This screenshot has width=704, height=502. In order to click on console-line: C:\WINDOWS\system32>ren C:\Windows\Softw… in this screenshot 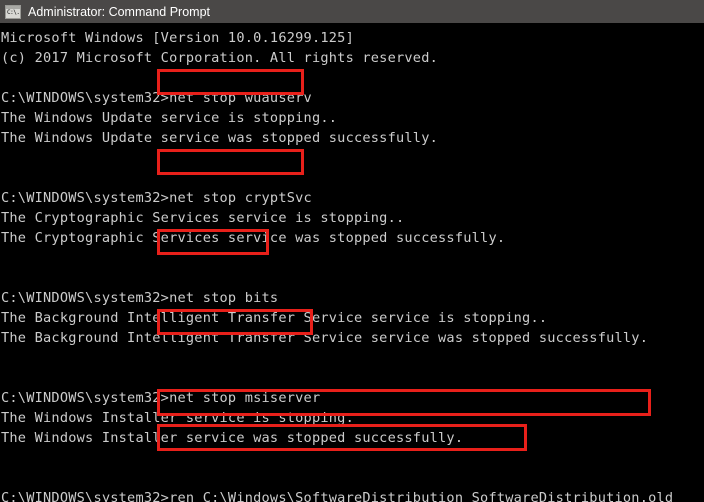, I will do `click(337, 496)`.